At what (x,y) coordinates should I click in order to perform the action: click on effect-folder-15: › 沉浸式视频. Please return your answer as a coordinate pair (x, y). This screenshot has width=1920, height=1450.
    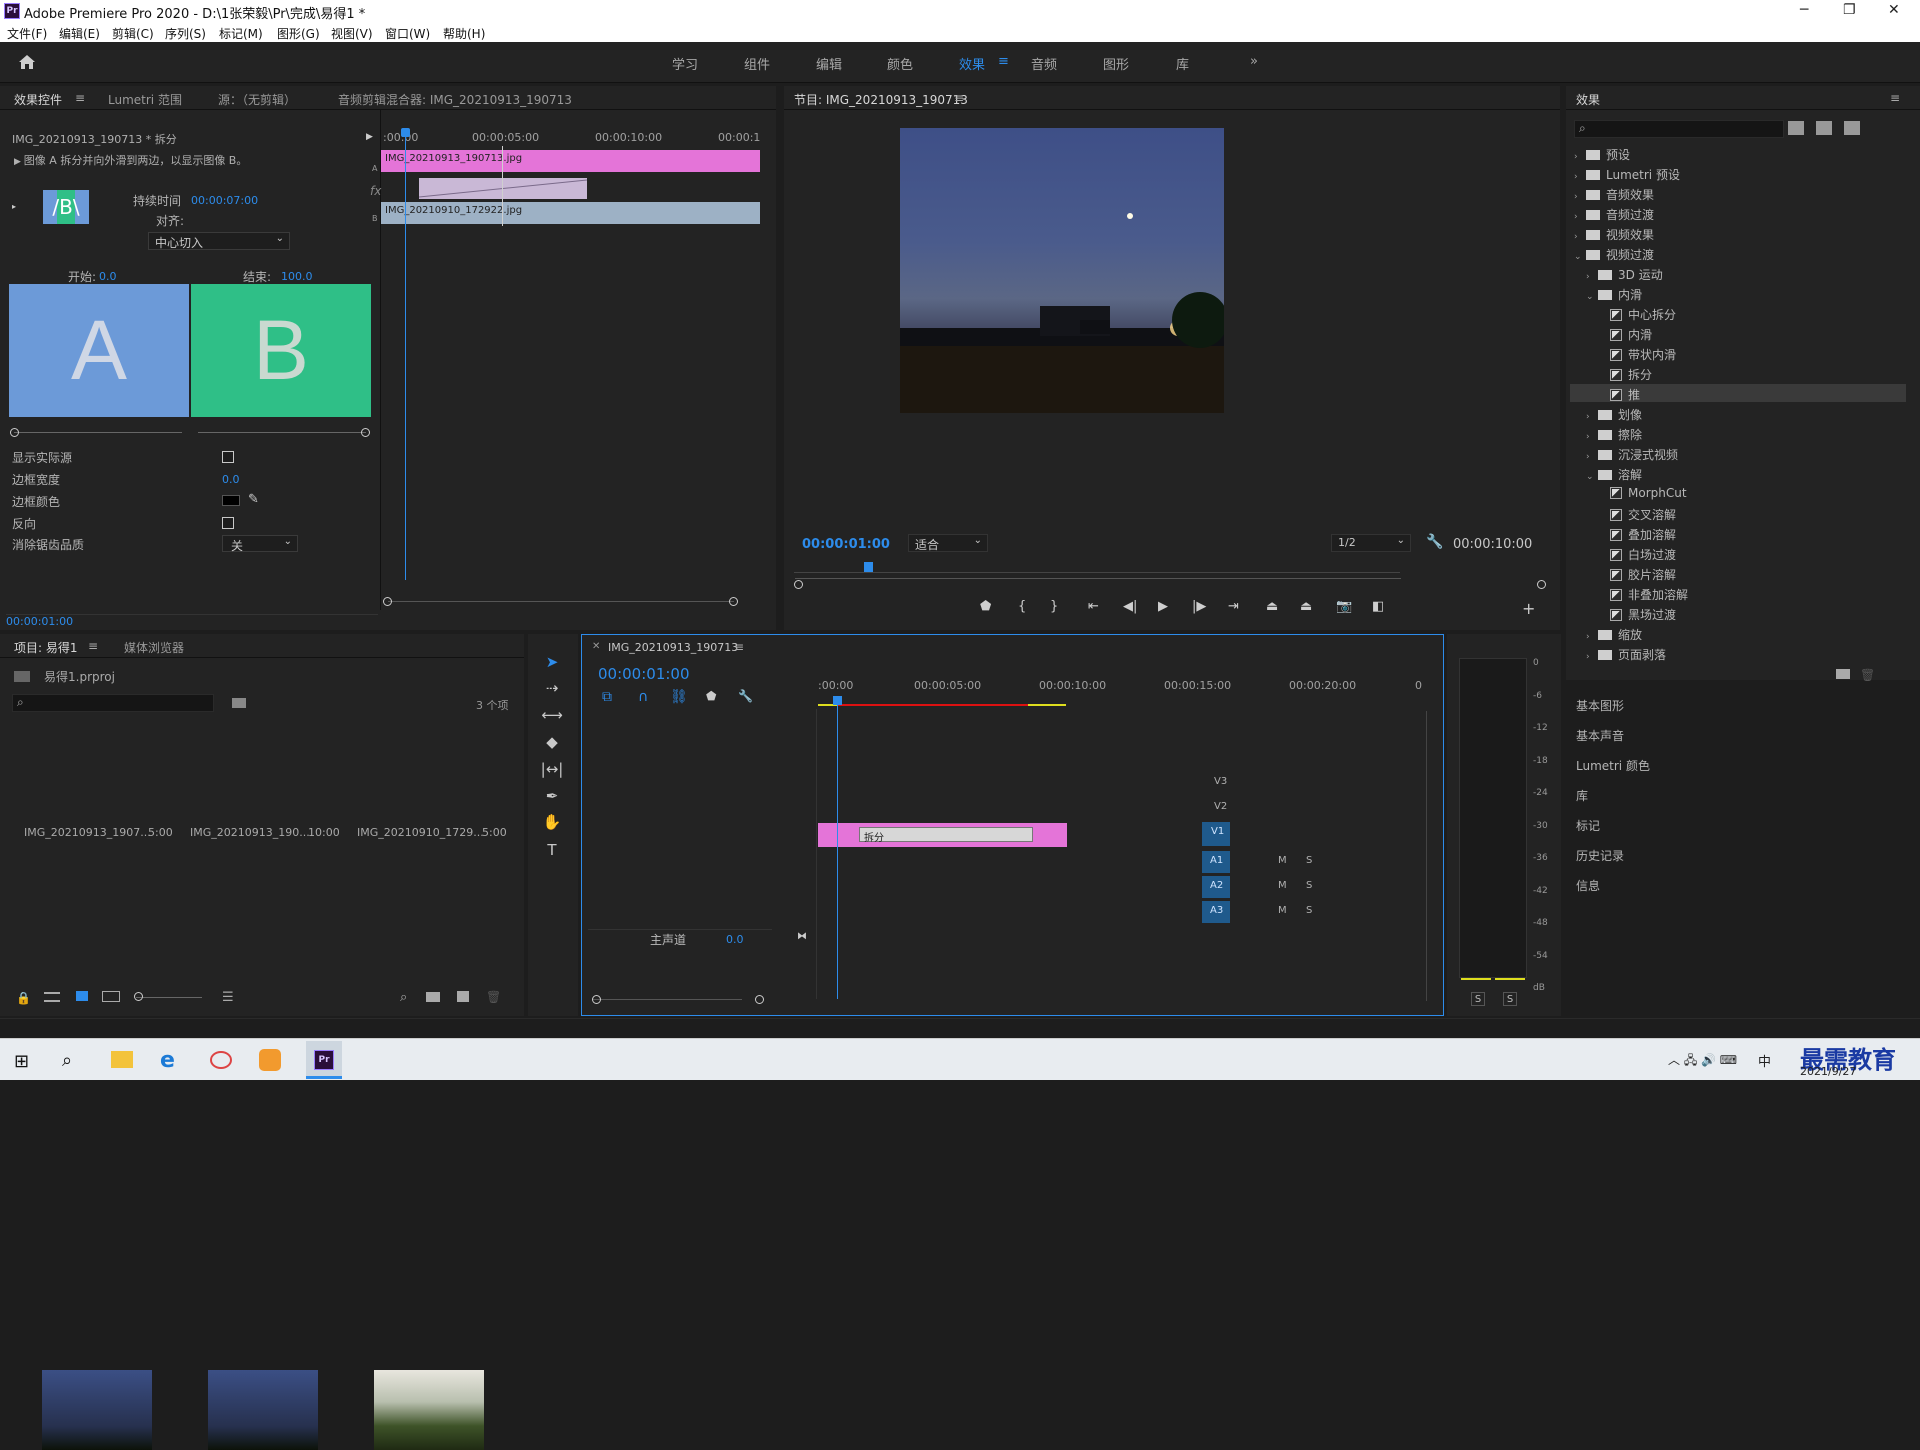
    Looking at the image, I should click on (1632, 454).